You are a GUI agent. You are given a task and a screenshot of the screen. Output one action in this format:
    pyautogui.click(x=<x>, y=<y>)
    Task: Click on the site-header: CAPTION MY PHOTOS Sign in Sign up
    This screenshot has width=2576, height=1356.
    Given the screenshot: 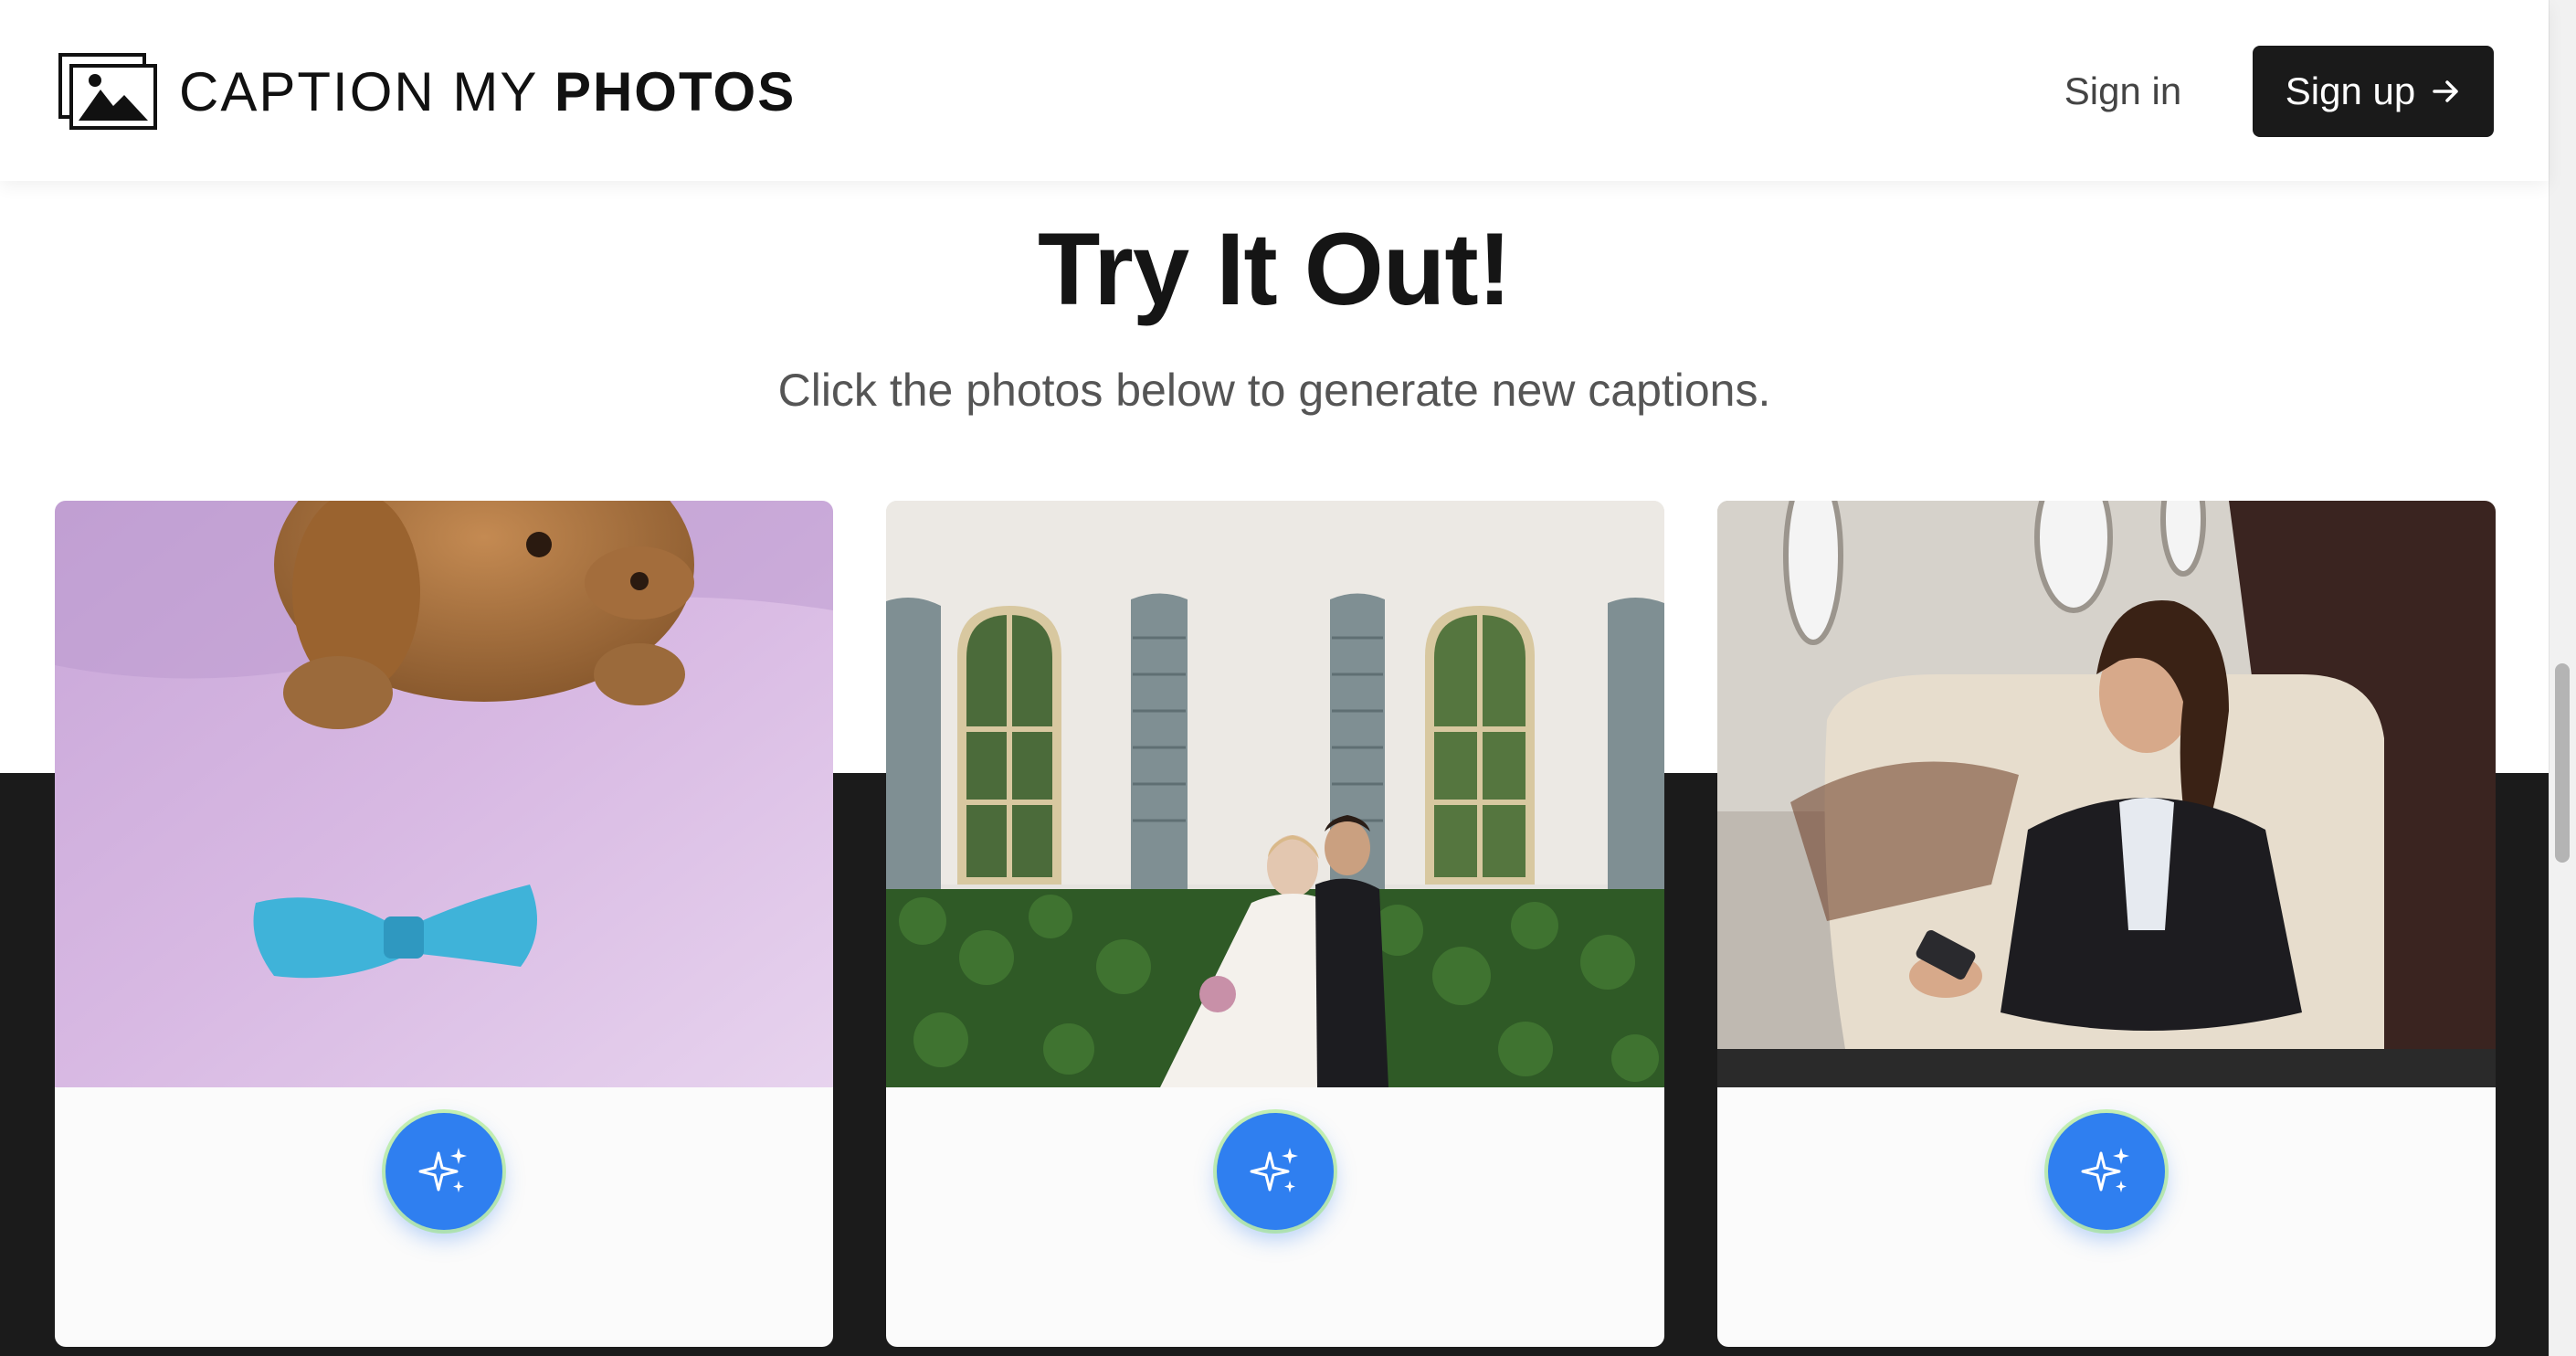 What is the action you would take?
    pyautogui.click(x=1275, y=91)
    